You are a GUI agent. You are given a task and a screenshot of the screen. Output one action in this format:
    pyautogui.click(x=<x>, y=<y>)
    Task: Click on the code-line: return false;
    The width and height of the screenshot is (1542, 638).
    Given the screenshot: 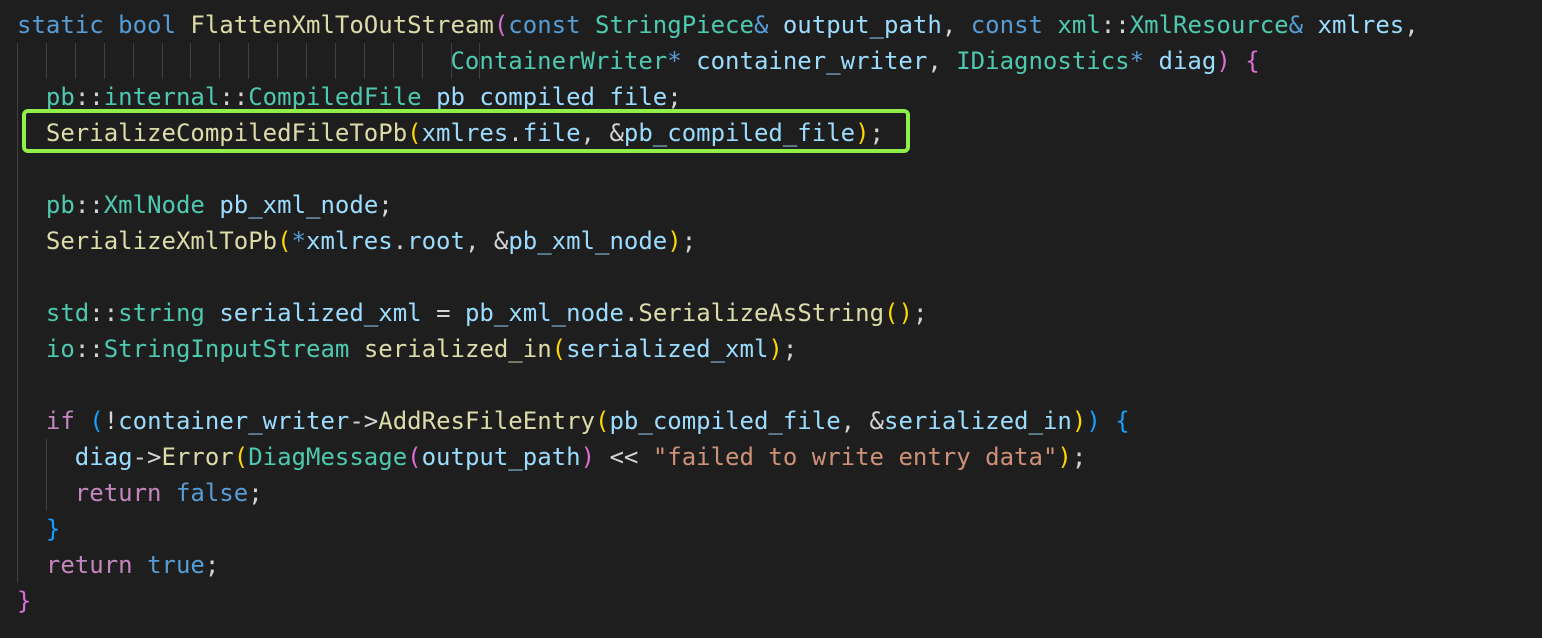 What is the action you would take?
    pyautogui.click(x=718, y=493)
    